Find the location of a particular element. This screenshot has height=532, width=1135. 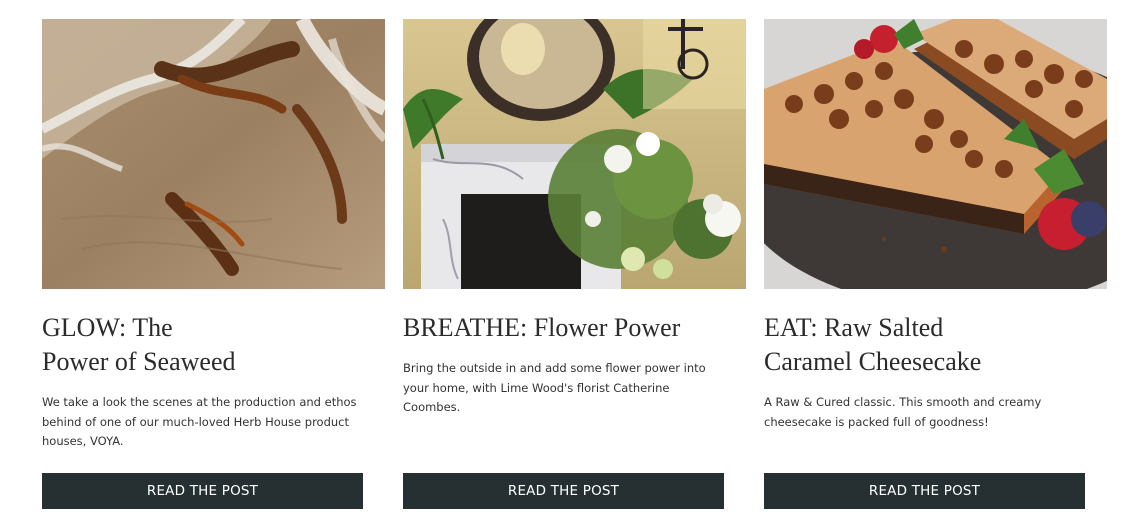

post-title-line: EAT: Raw Salted is located at coordinates (854, 327).